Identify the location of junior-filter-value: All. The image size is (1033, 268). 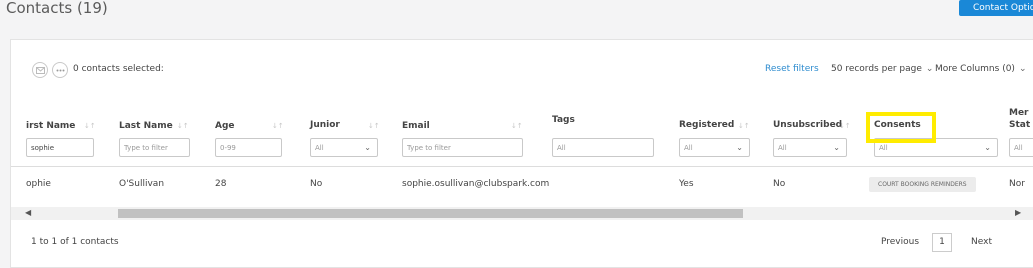
(319, 148).